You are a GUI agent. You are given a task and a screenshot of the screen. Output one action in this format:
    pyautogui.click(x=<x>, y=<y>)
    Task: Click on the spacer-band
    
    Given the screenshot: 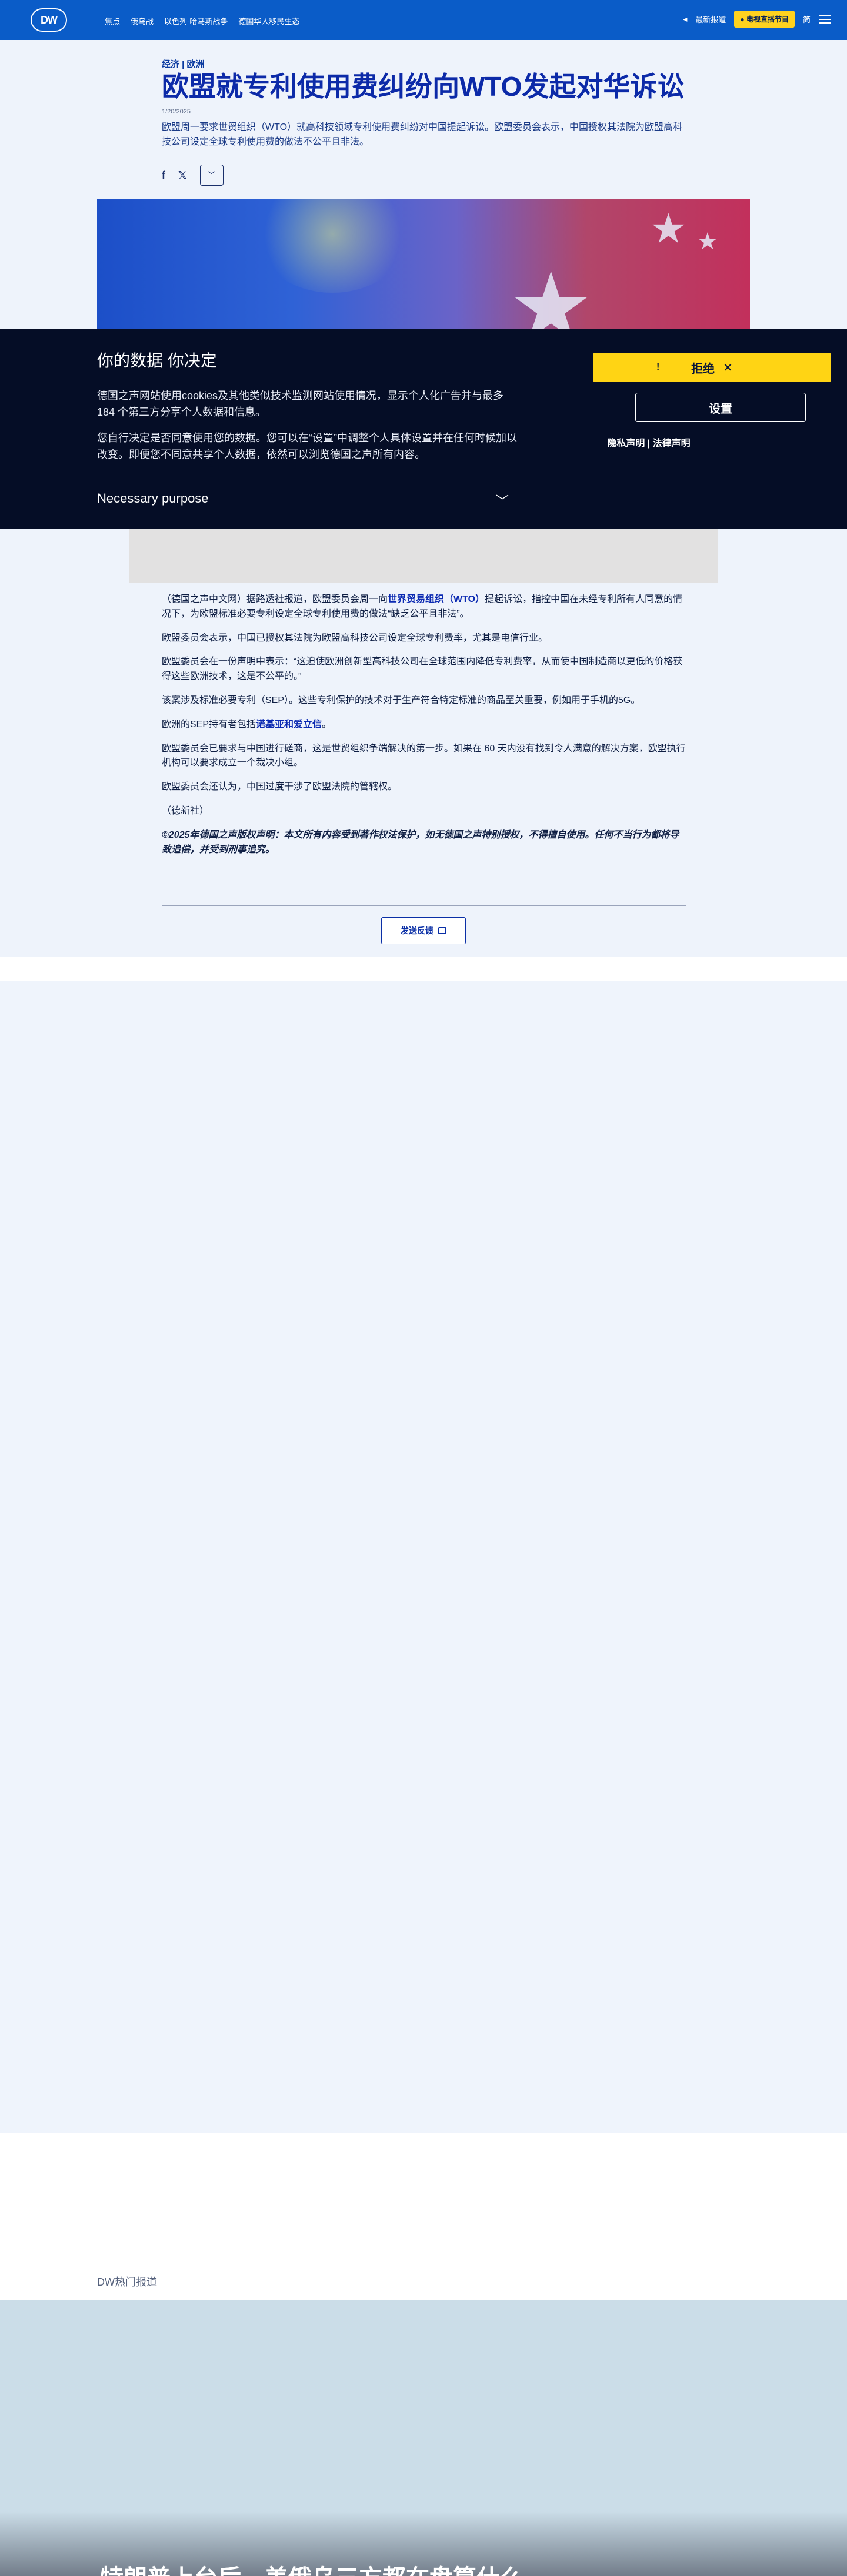 What is the action you would take?
    pyautogui.click(x=423, y=969)
    